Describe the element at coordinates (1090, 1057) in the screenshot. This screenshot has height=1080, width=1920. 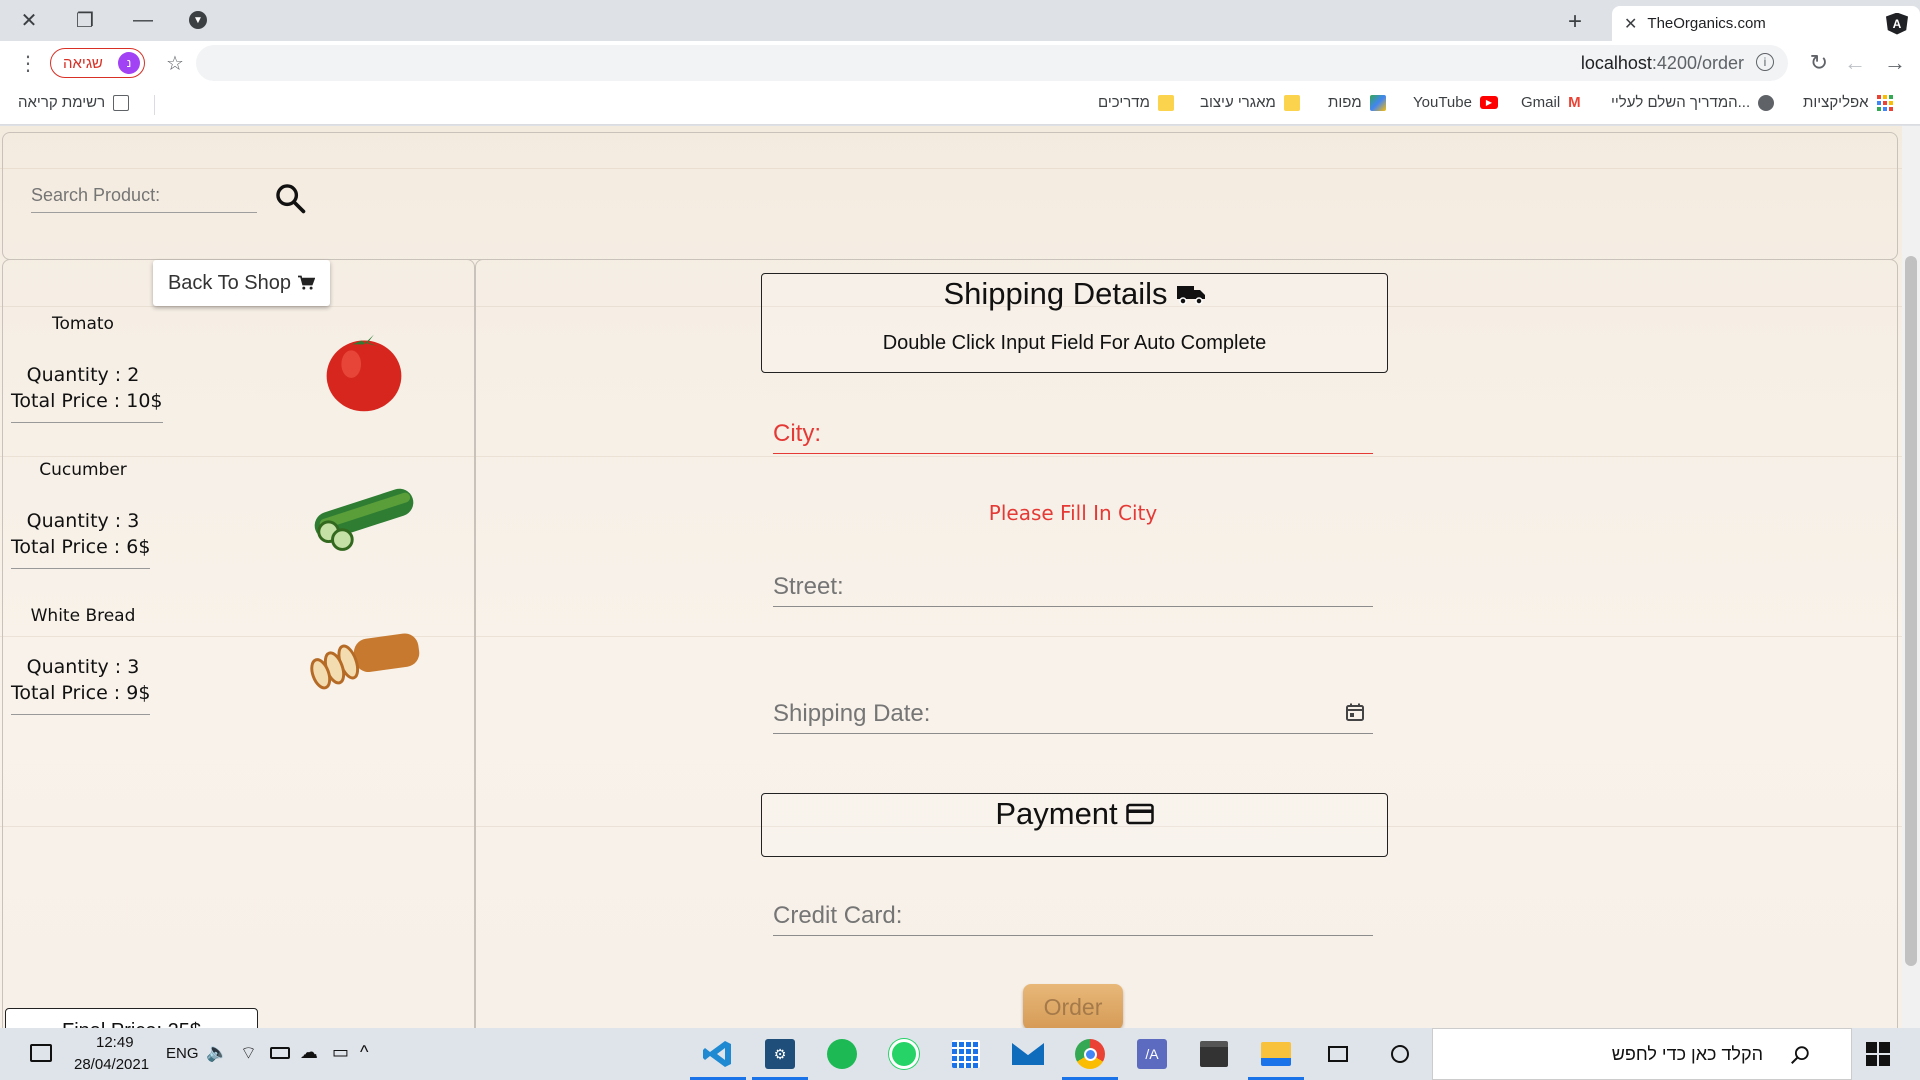
I see `chrome-app-icon` at that location.